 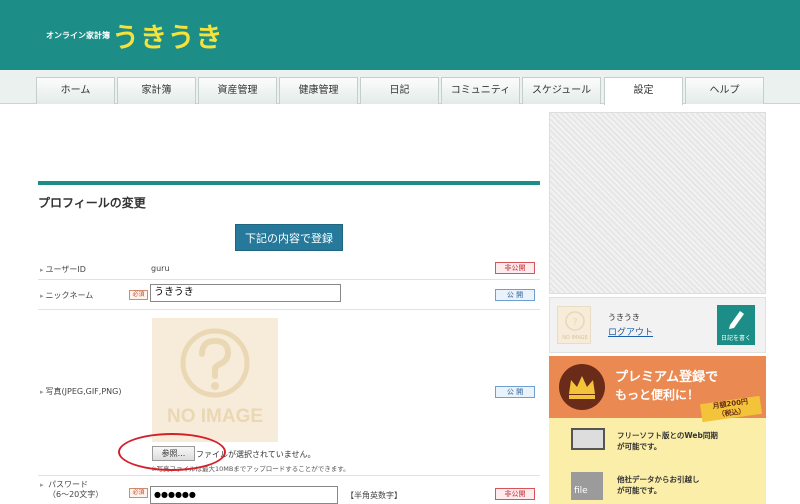 What do you see at coordinates (724, 90) in the screenshot?
I see `tab-help: ヘルプ` at bounding box center [724, 90].